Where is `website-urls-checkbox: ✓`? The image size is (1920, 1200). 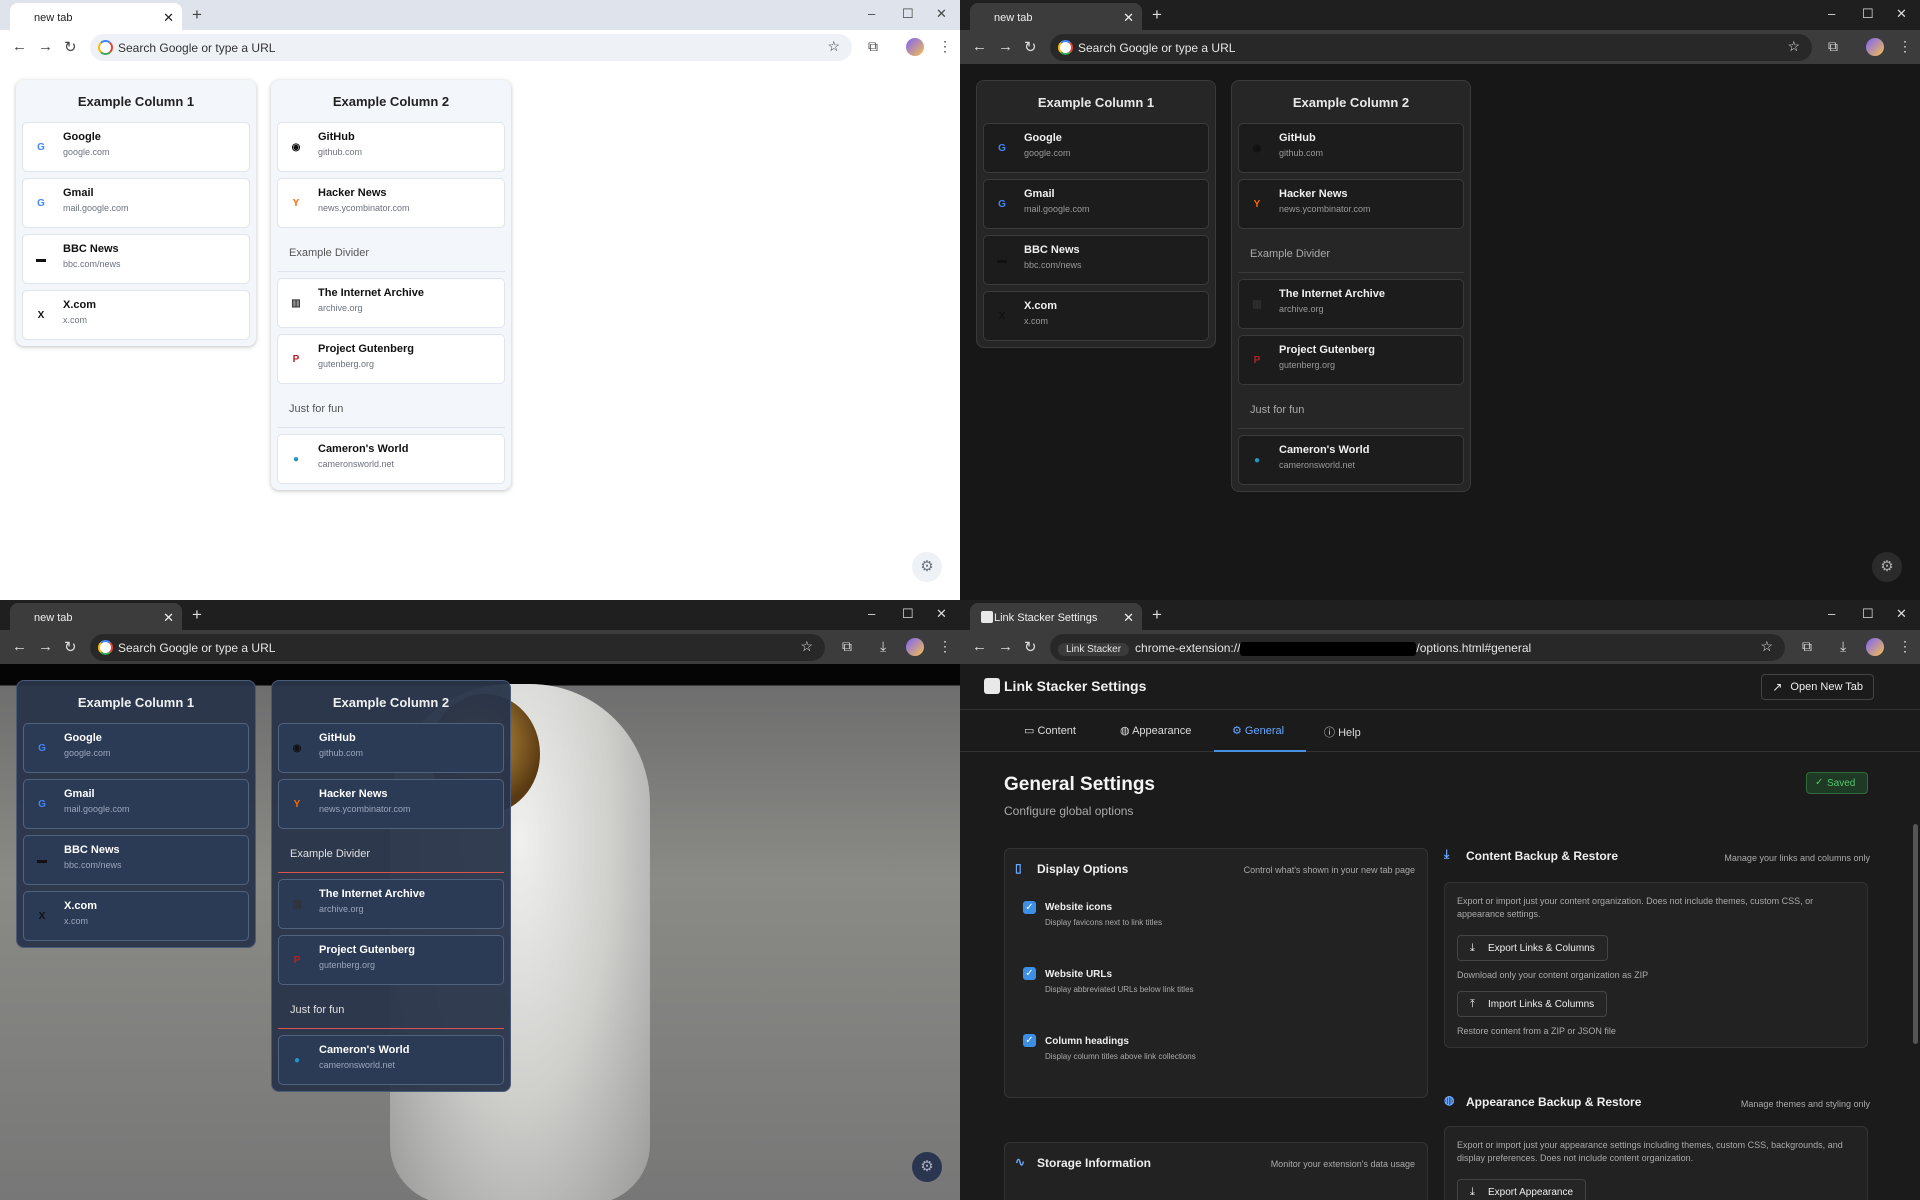
website-urls-checkbox: ✓ is located at coordinates (1029, 973).